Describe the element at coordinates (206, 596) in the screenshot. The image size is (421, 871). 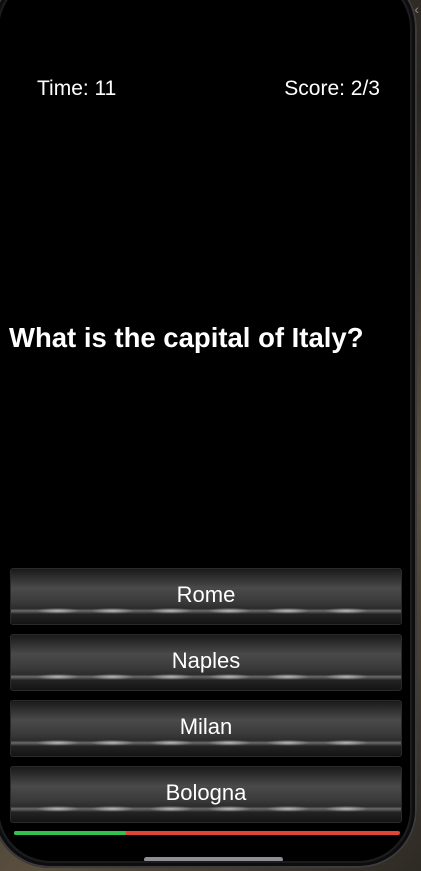
I see `answer-button-1: Rome` at that location.